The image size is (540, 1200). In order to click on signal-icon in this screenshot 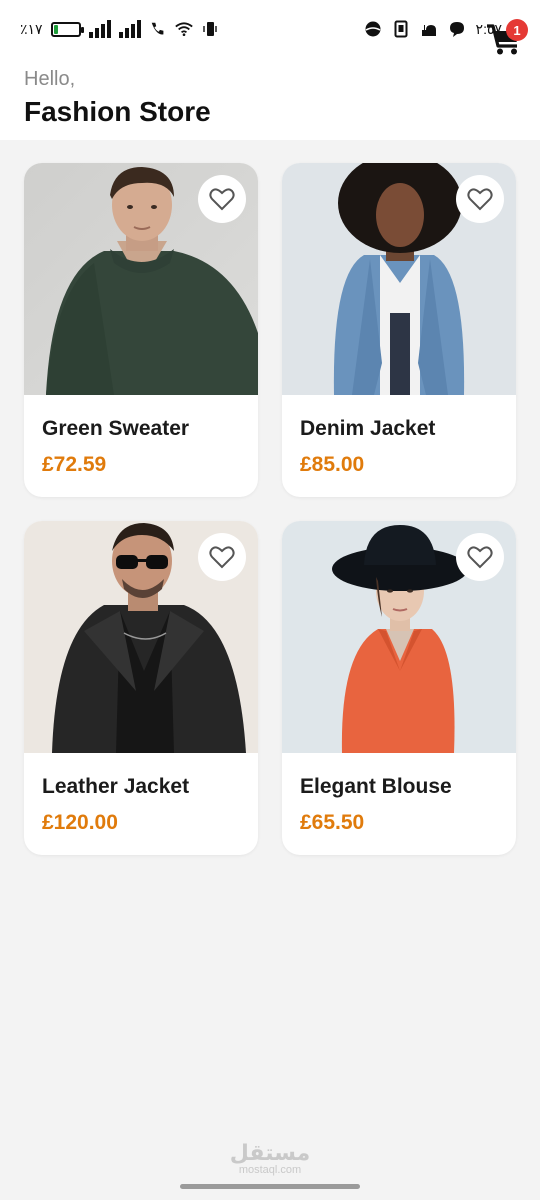, I will do `click(99, 29)`.